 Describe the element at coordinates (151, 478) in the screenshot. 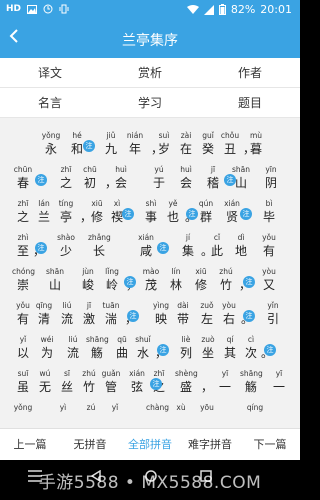

I see `home-button` at that location.